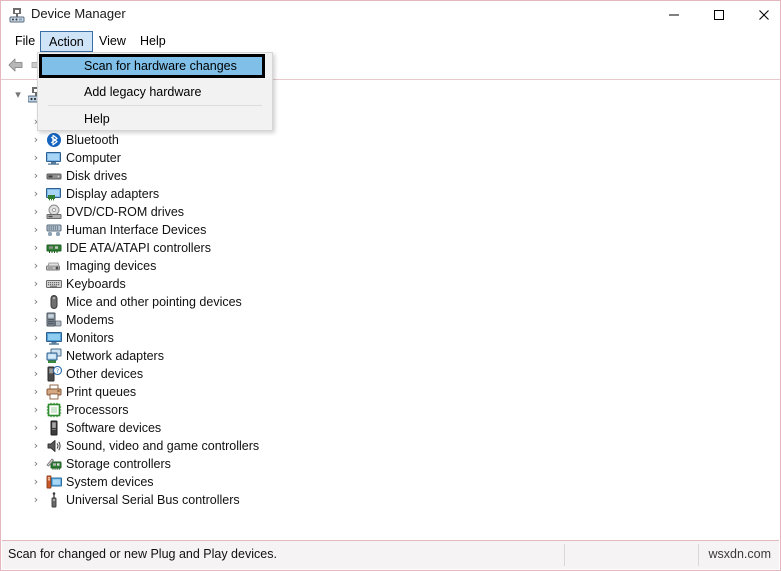 The height and width of the screenshot is (571, 781). What do you see at coordinates (390, 248) in the screenshot?
I see `tree-item-ide-controllers: › IDE ATA/ATAPI controllers` at bounding box center [390, 248].